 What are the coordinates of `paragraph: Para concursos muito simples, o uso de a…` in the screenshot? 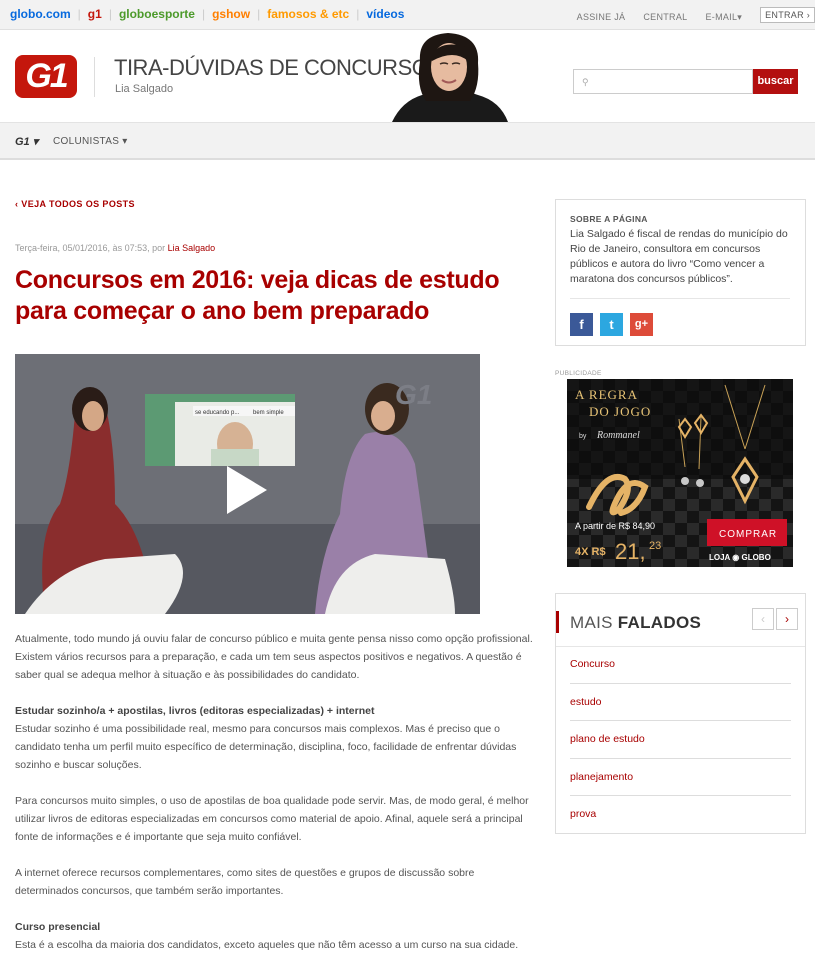 It's located at (272, 819).